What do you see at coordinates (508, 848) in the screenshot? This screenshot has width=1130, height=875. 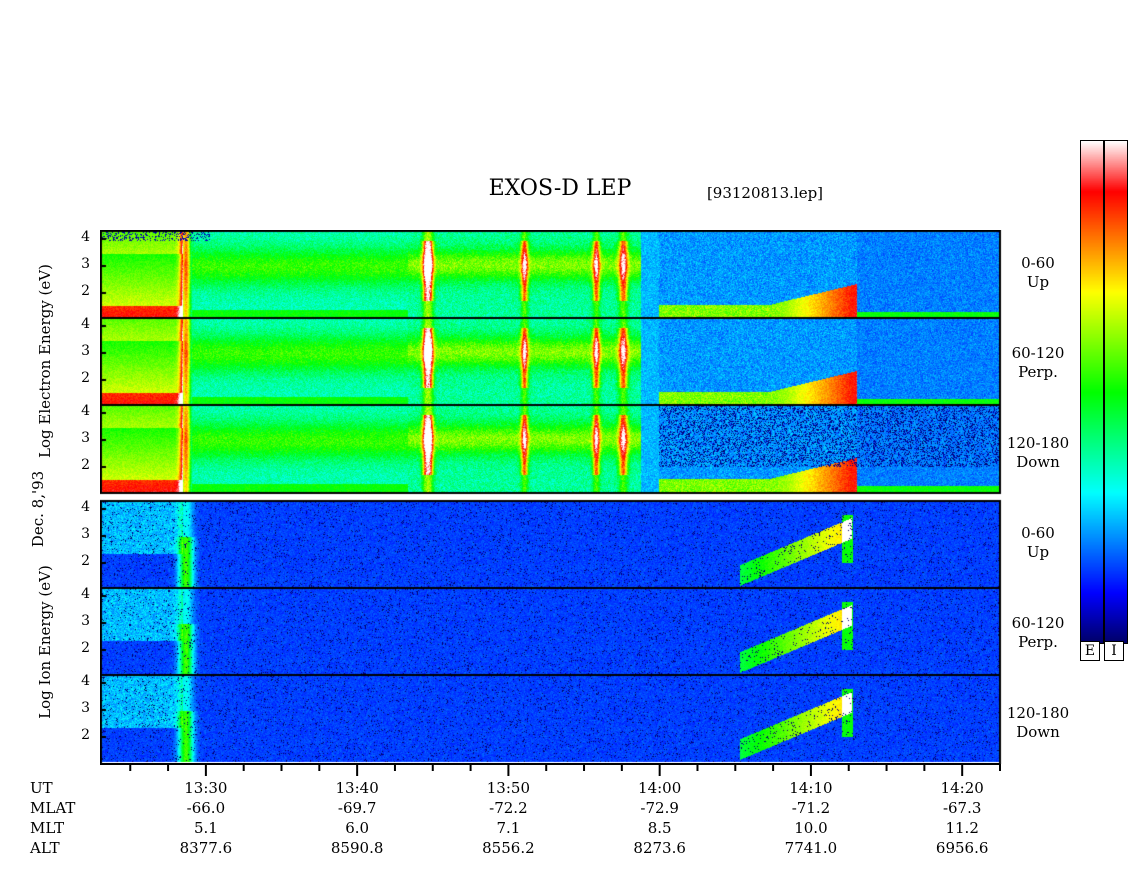 I see `alt-value: 8556.2` at bounding box center [508, 848].